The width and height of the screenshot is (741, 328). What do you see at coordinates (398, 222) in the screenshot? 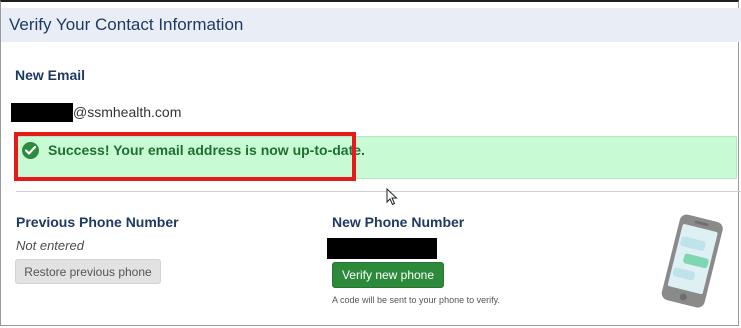
I see `new-phone-title: New Phone Number` at bounding box center [398, 222].